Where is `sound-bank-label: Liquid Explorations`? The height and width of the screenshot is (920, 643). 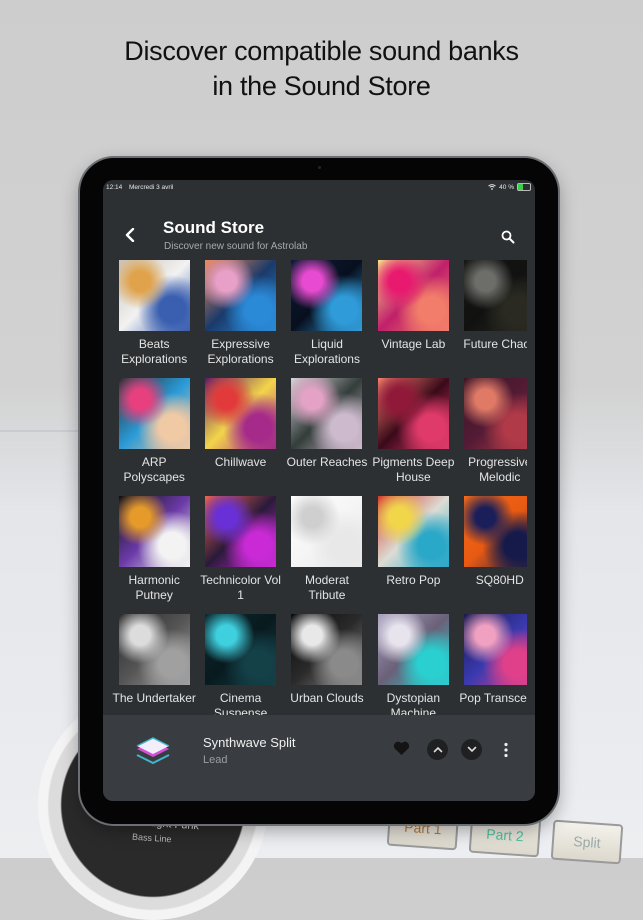
sound-bank-label: Liquid Explorations is located at coordinates (326, 351).